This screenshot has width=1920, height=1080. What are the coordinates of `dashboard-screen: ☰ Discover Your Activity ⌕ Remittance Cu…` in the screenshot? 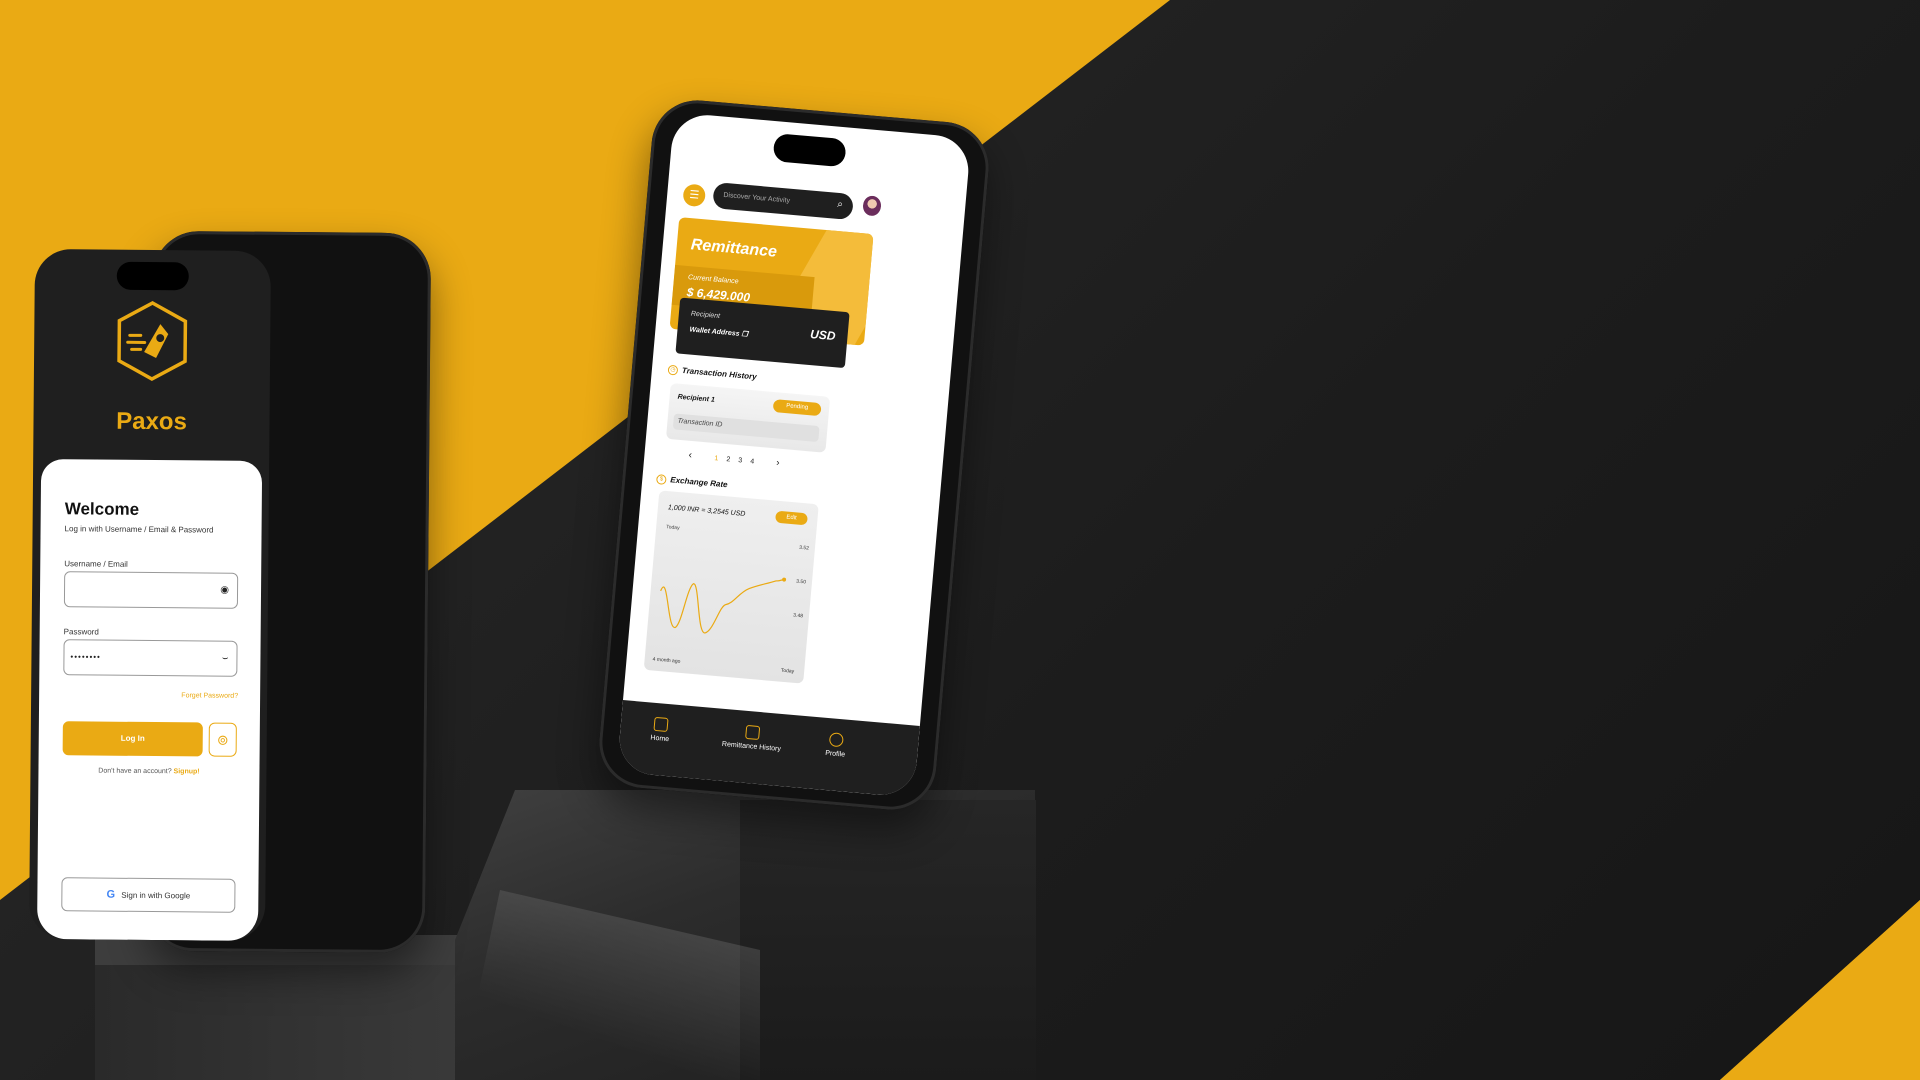 It's located at (794, 455).